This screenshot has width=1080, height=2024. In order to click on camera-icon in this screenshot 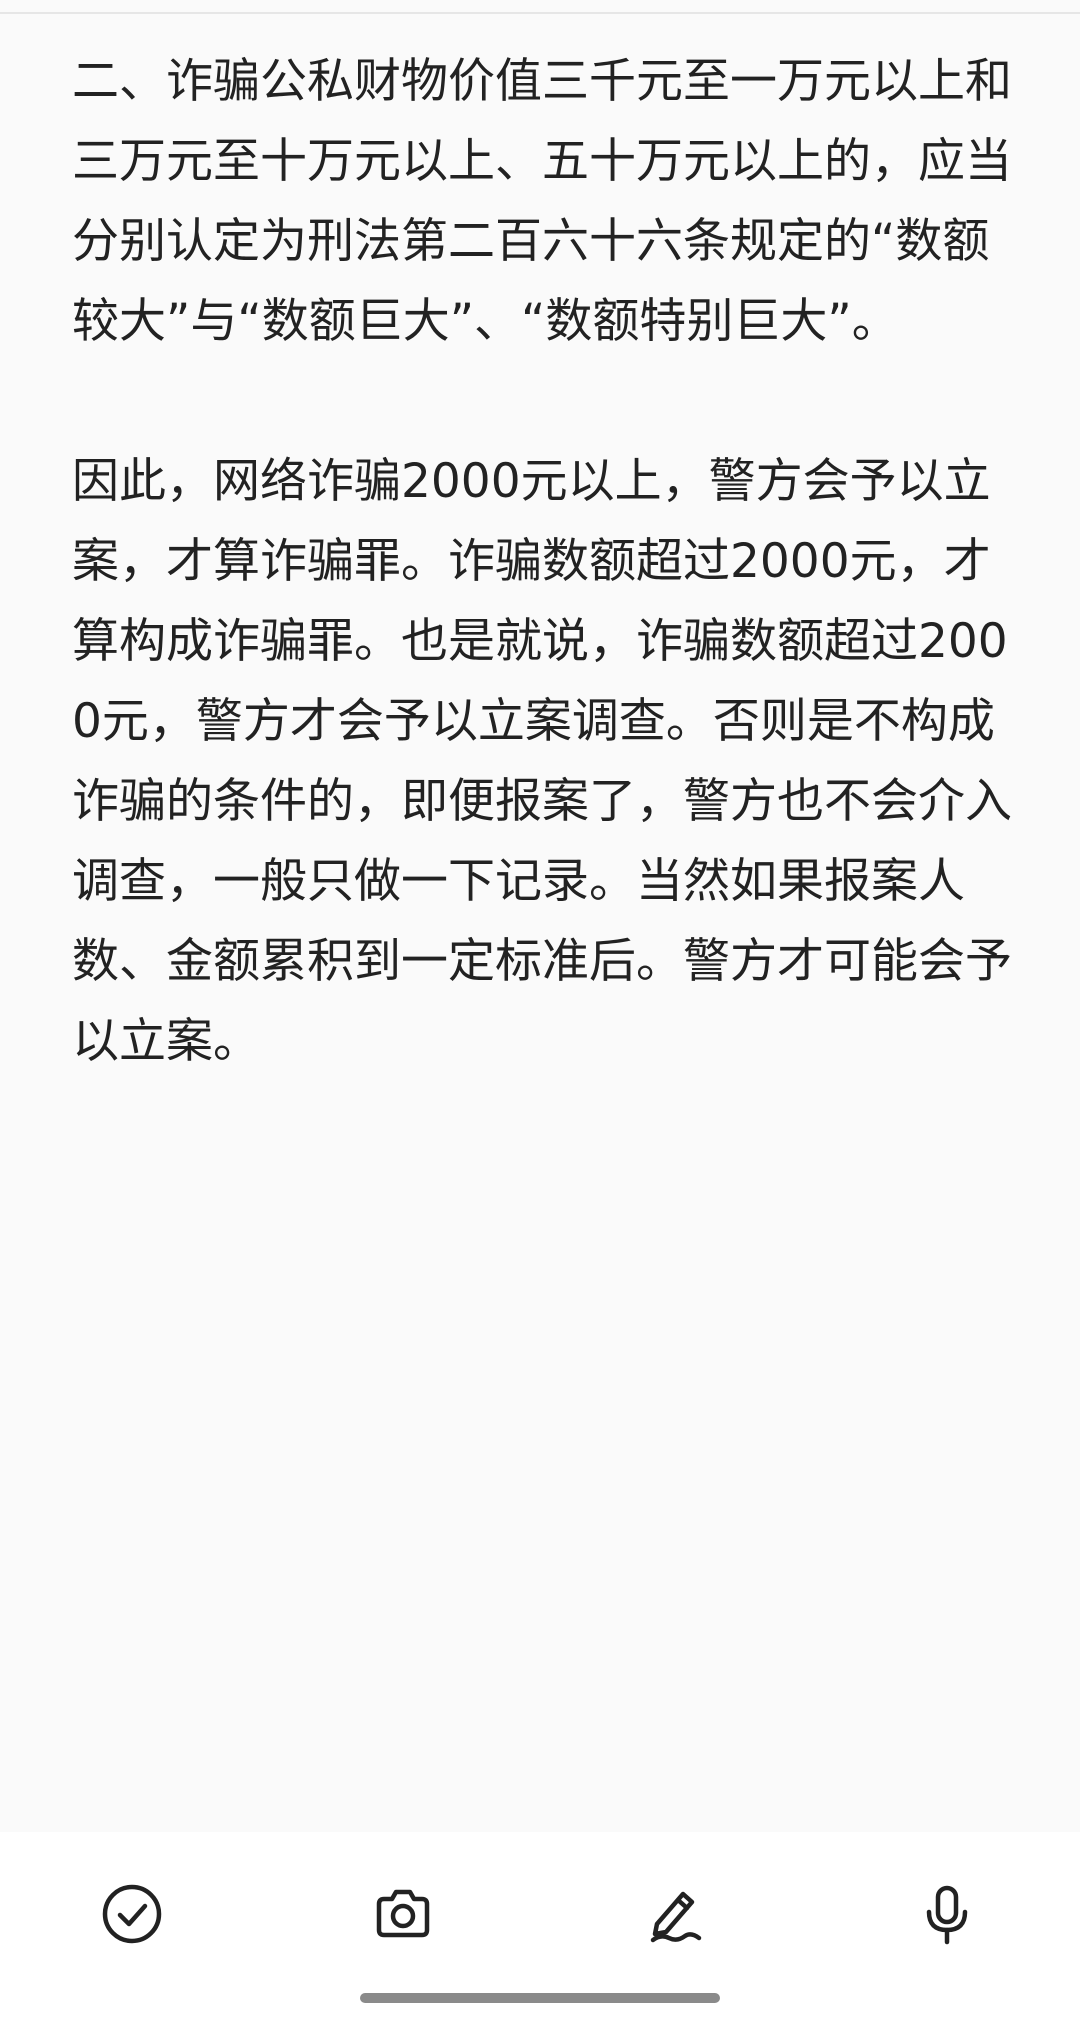, I will do `click(403, 1913)`.